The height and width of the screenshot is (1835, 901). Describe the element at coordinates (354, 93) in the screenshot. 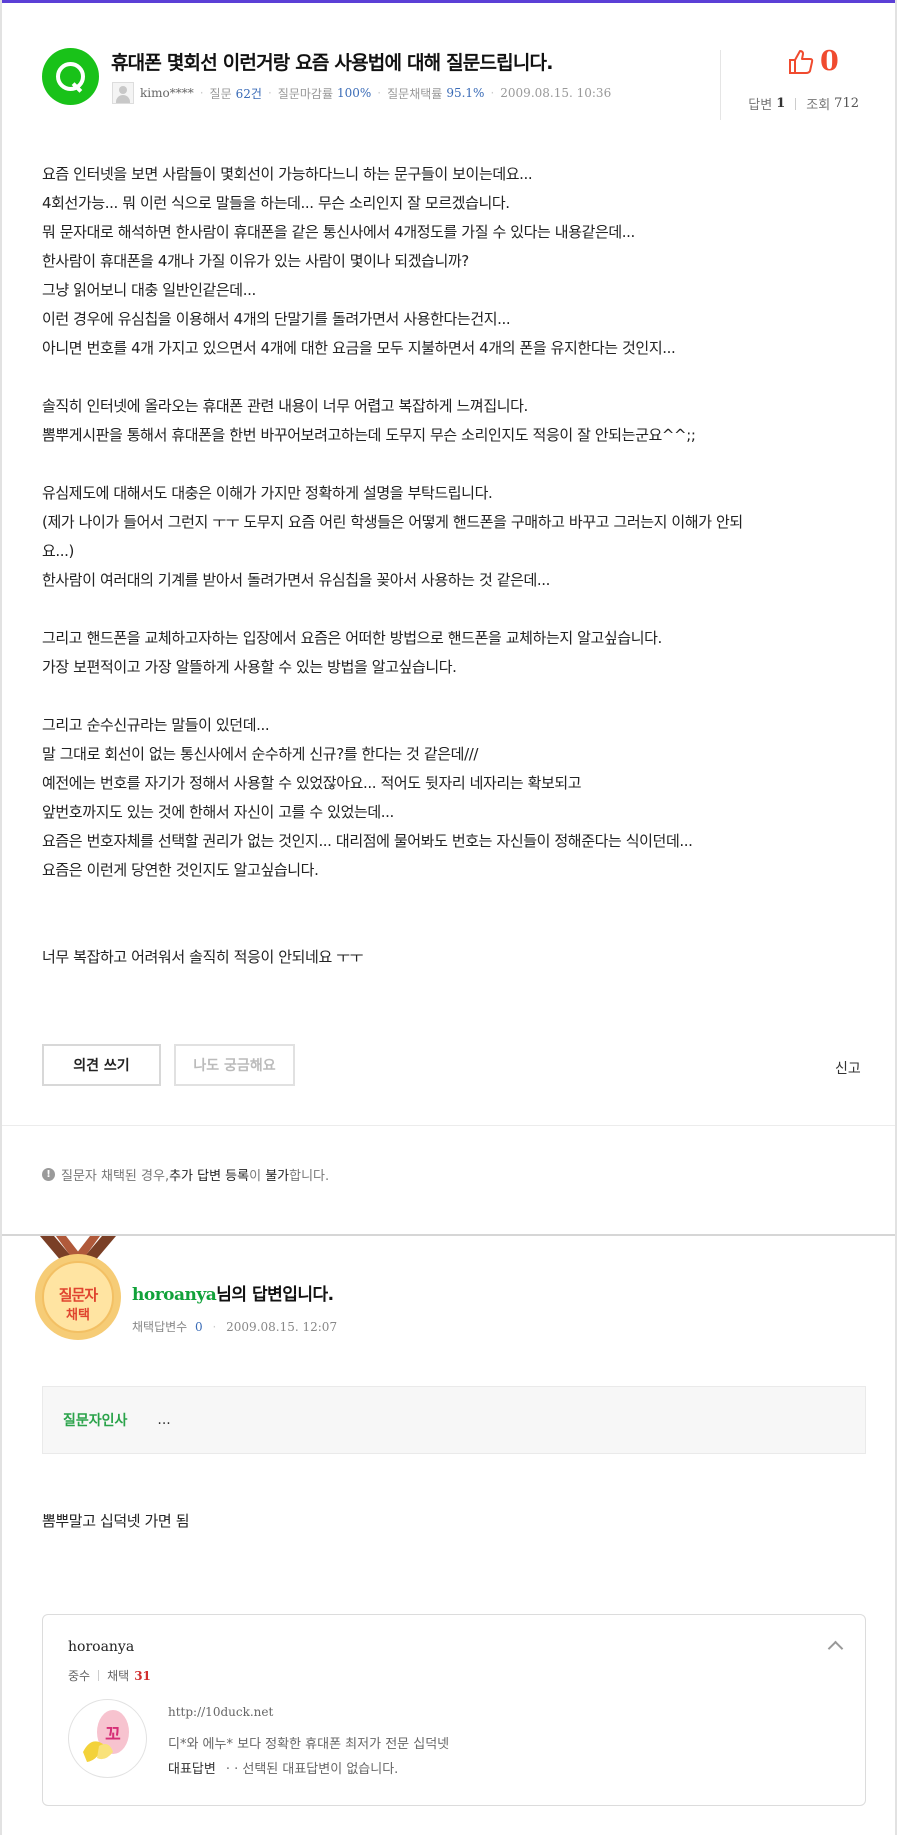

I see `meta-value-close-rate: 100%` at that location.